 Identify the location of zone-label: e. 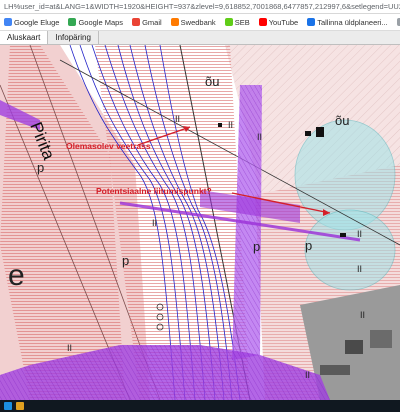
(16, 275).